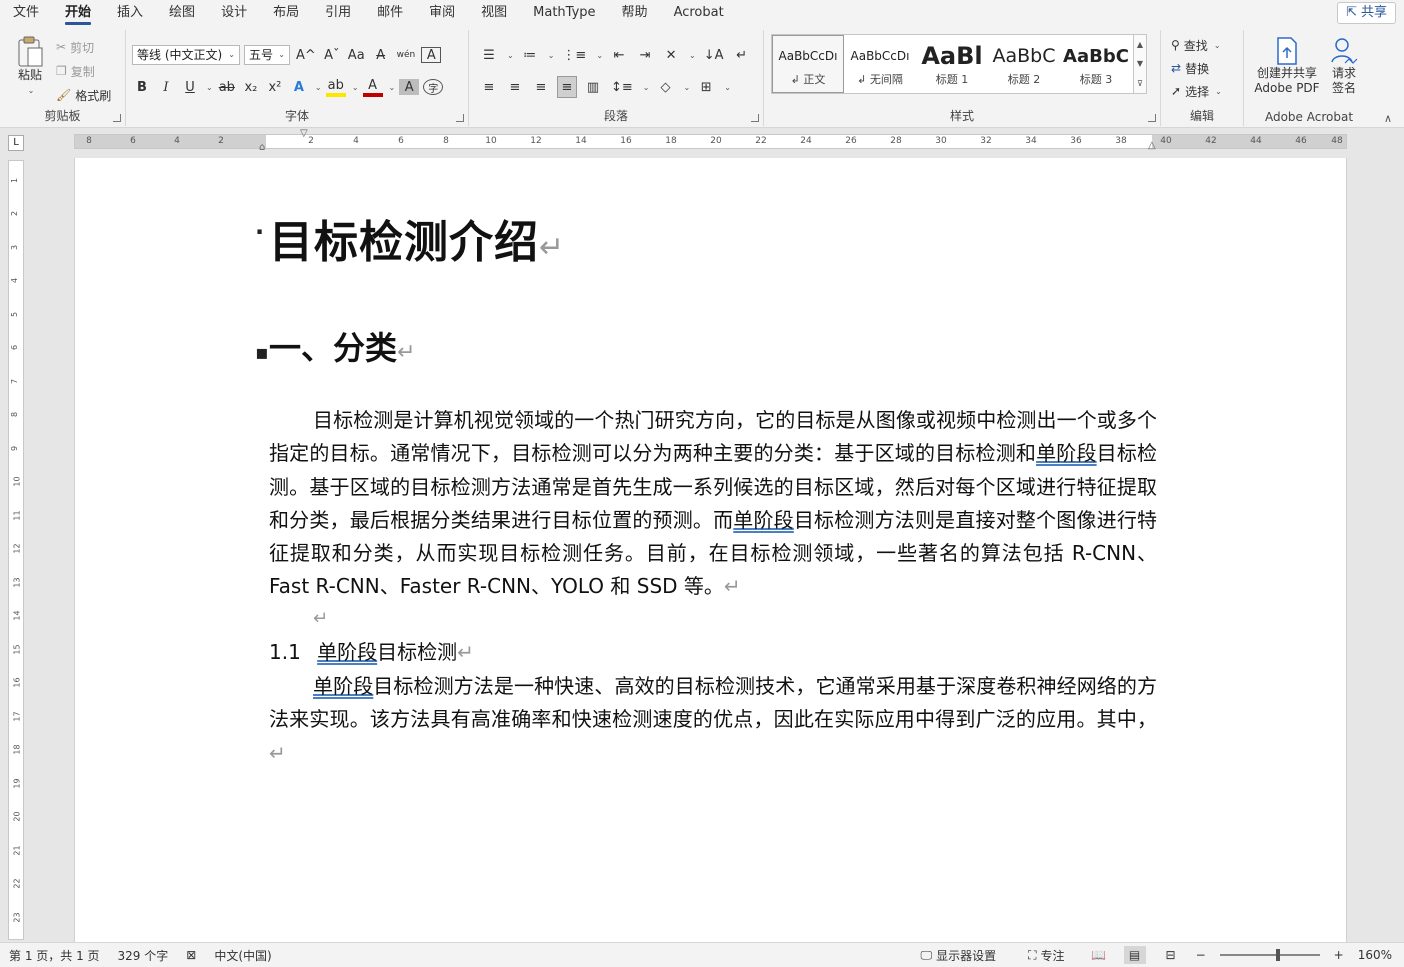  I want to click on chinese-layout-icon: ✕, so click(671, 55).